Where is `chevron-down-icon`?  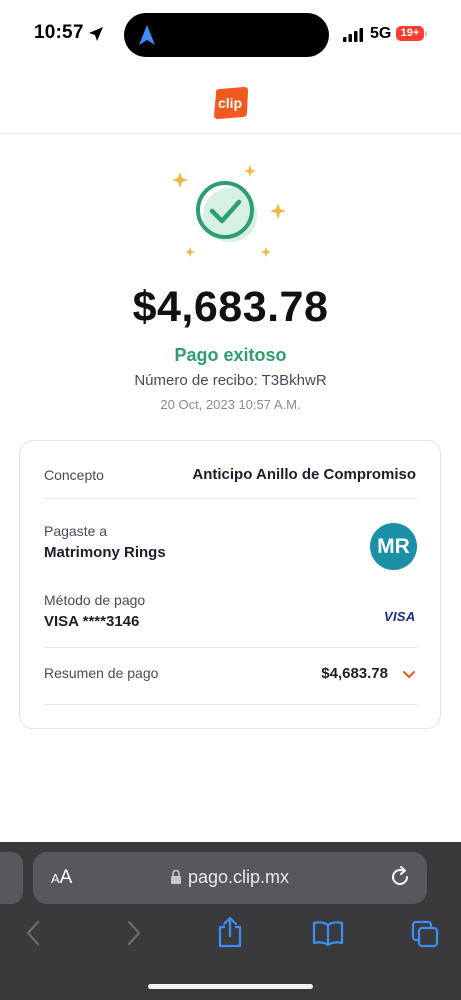
chevron-down-icon is located at coordinates (409, 675).